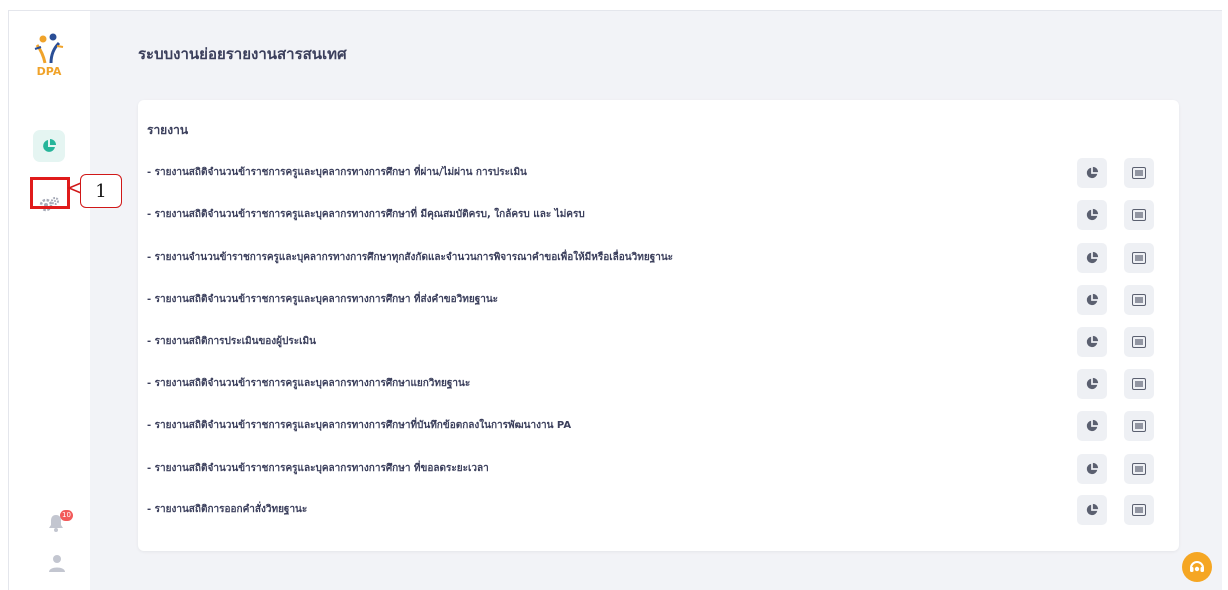  I want to click on settings-highlight-box, so click(50, 193).